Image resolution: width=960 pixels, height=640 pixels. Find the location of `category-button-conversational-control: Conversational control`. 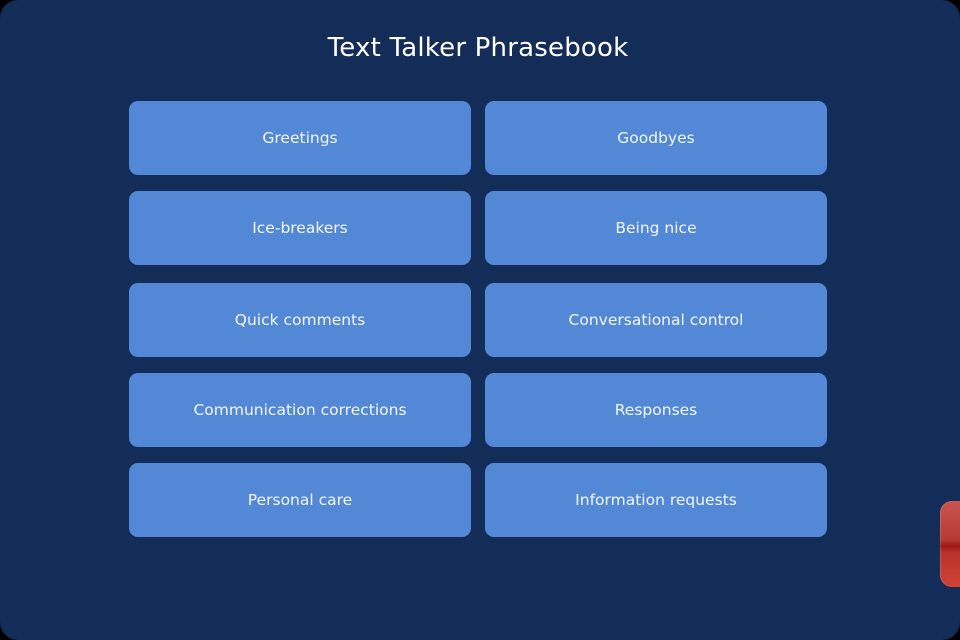

category-button-conversational-control: Conversational control is located at coordinates (656, 320).